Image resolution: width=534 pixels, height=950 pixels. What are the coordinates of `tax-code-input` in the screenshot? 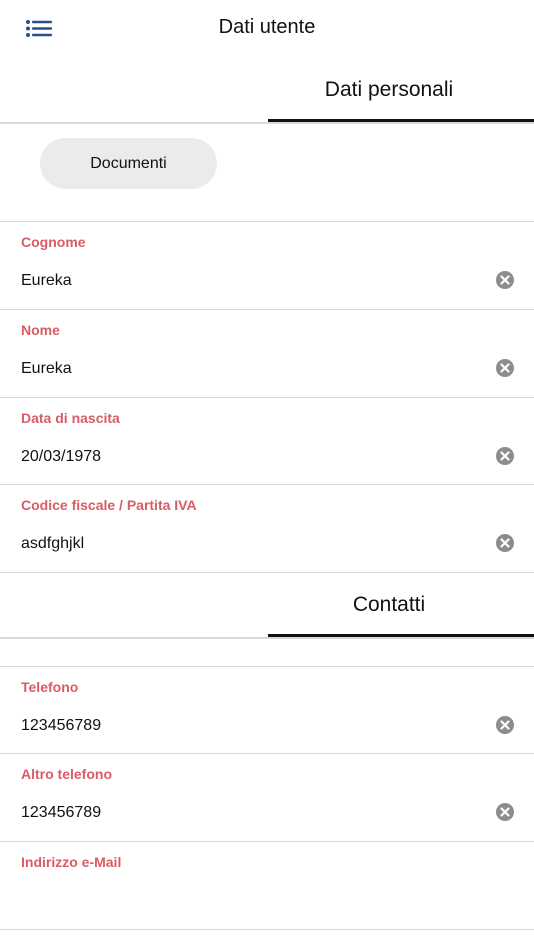 It's located at (241, 544).